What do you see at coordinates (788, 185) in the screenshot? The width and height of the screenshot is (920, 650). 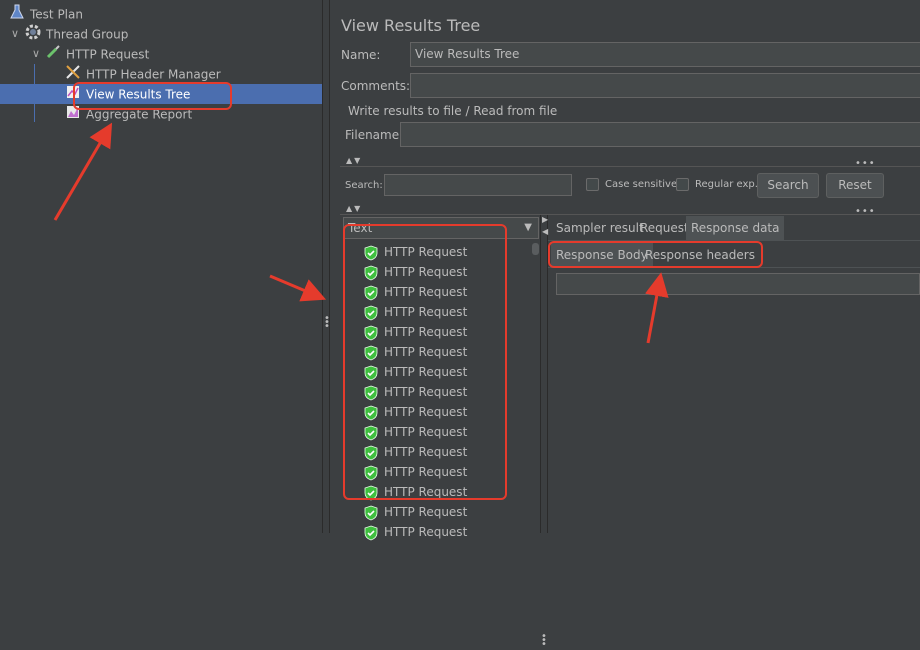 I see `search-button: Search` at bounding box center [788, 185].